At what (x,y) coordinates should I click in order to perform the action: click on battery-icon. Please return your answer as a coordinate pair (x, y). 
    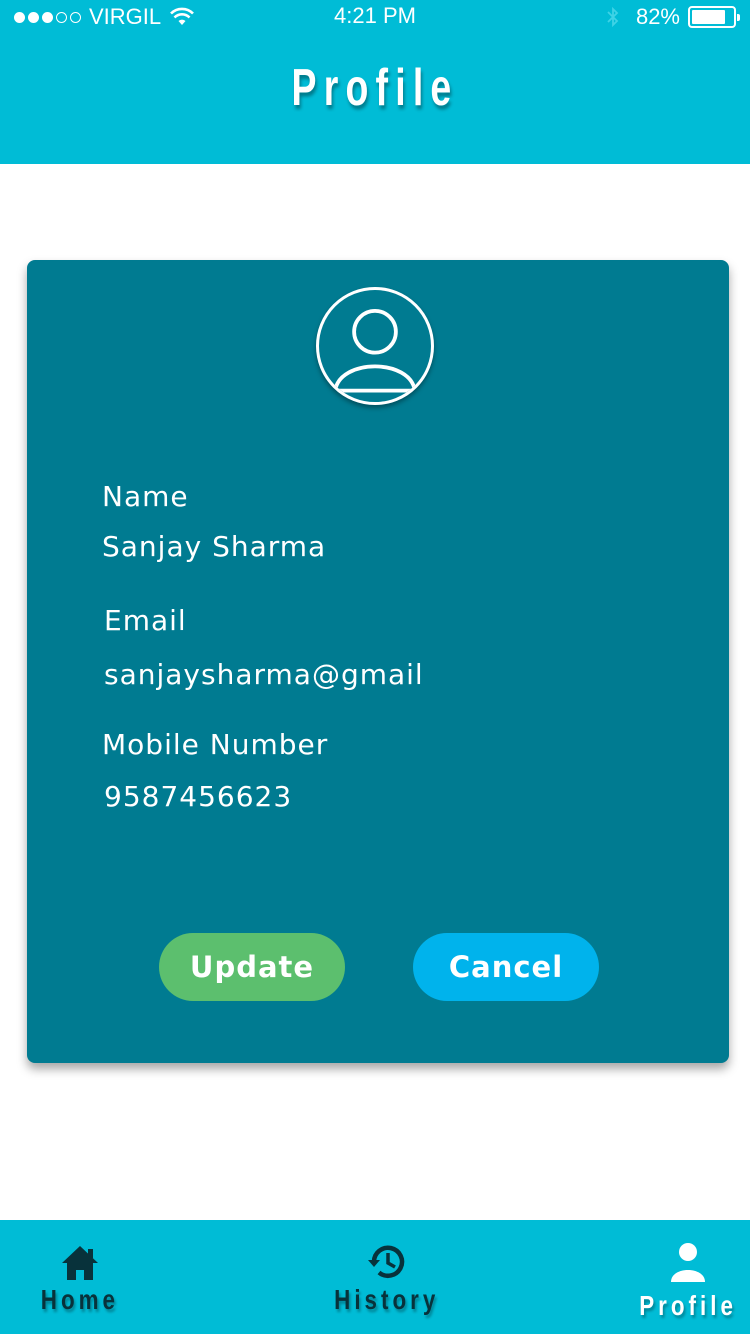
    Looking at the image, I should click on (714, 17).